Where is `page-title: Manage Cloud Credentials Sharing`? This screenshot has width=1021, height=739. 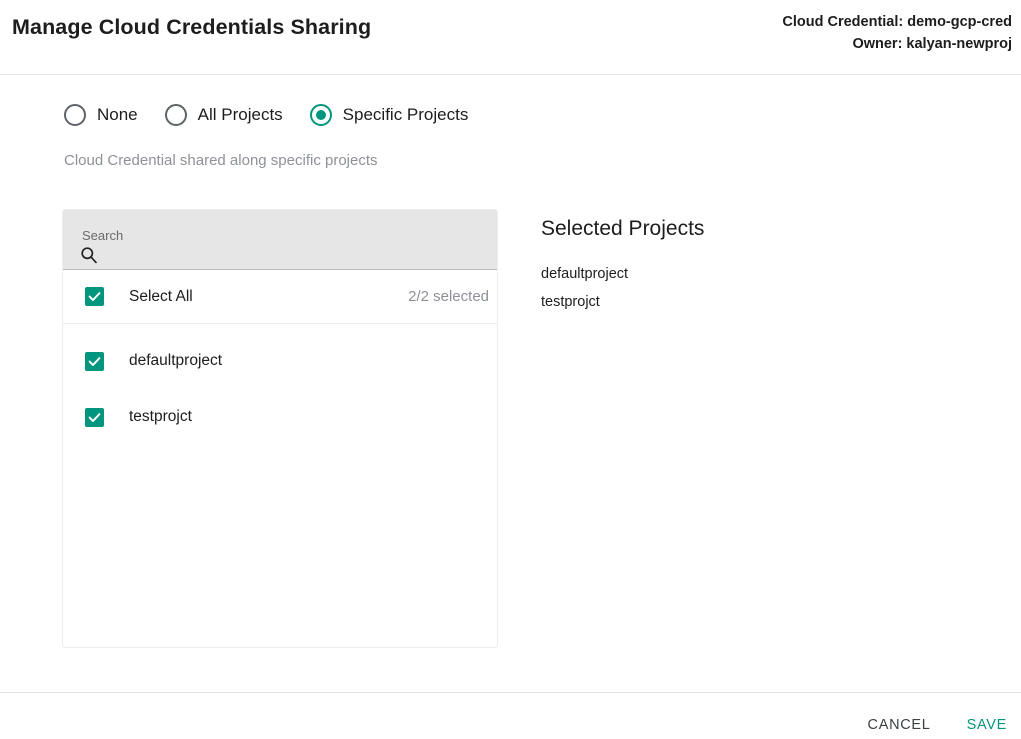 page-title: Manage Cloud Credentials Sharing is located at coordinates (192, 27).